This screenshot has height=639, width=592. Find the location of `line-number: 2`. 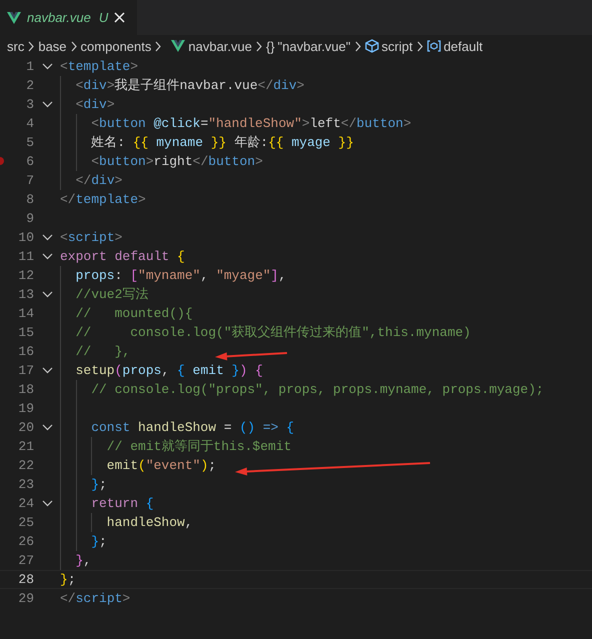

line-number: 2 is located at coordinates (29, 86).